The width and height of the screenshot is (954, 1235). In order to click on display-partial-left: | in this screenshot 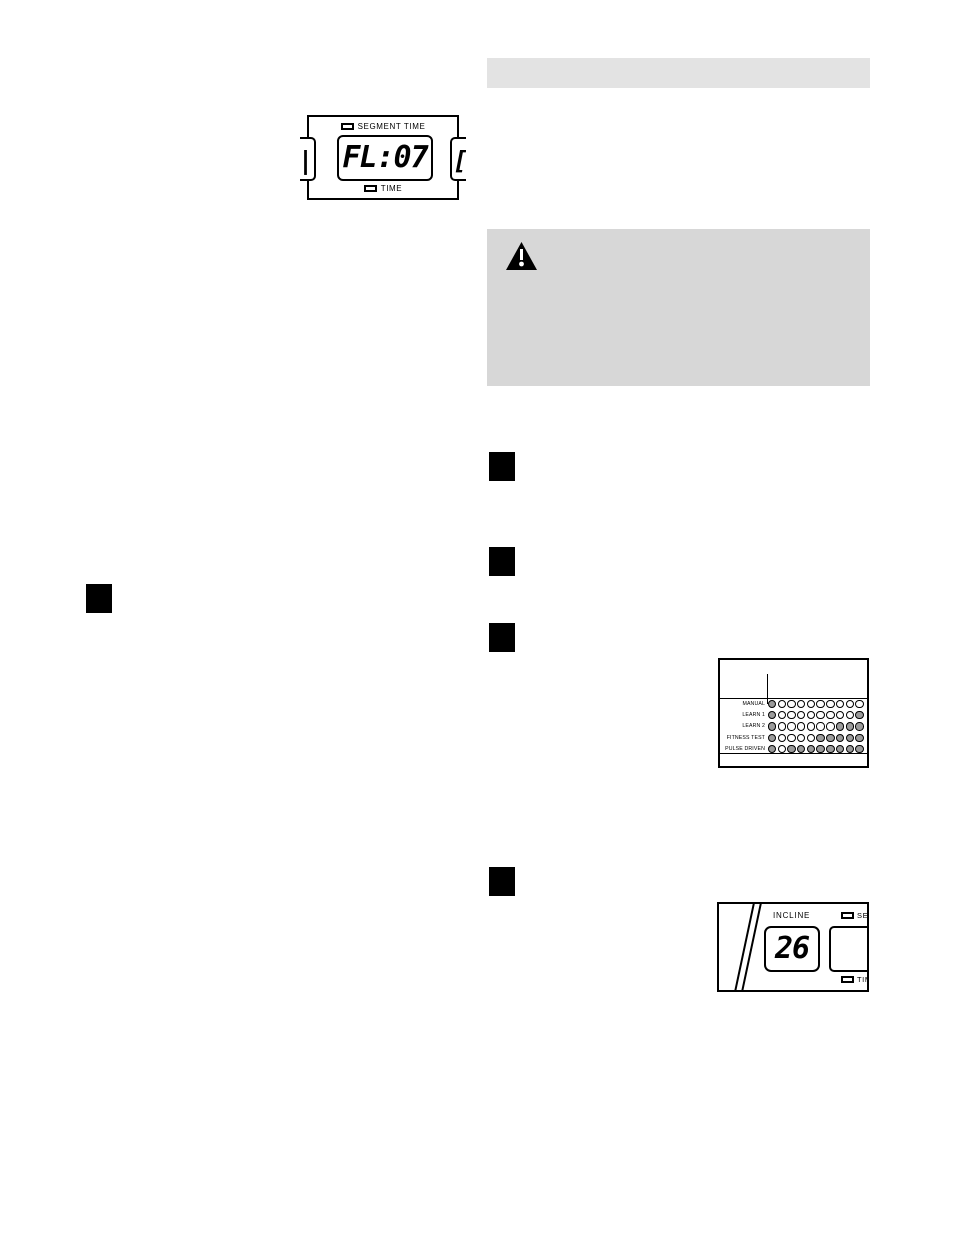, I will do `click(308, 159)`.